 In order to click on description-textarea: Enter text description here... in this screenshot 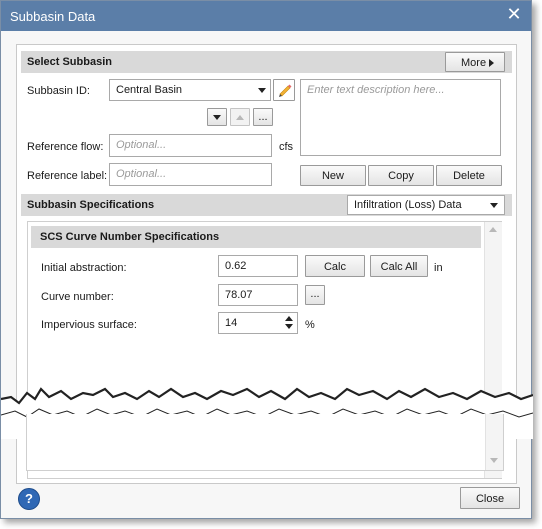, I will do `click(400, 117)`.